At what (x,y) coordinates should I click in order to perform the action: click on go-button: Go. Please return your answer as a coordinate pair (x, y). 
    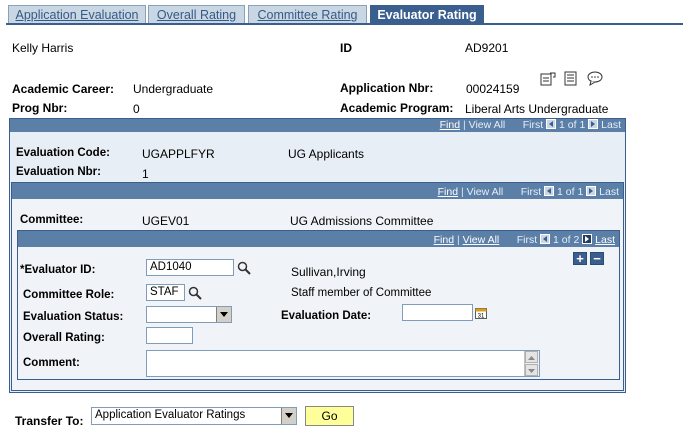
    Looking at the image, I should click on (329, 416).